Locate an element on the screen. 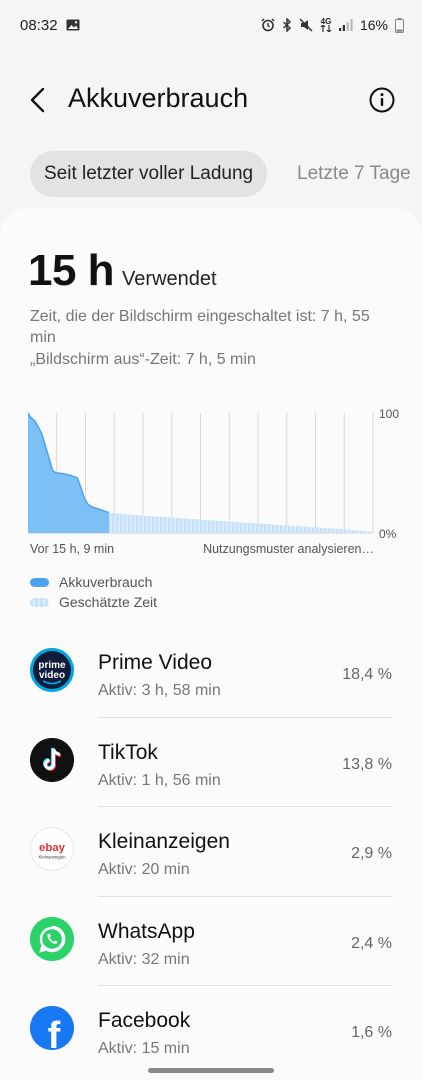 This screenshot has width=422, height=1080. kleinanzeigen-icon: ebay Kleinanzeigen is located at coordinates (52, 849).